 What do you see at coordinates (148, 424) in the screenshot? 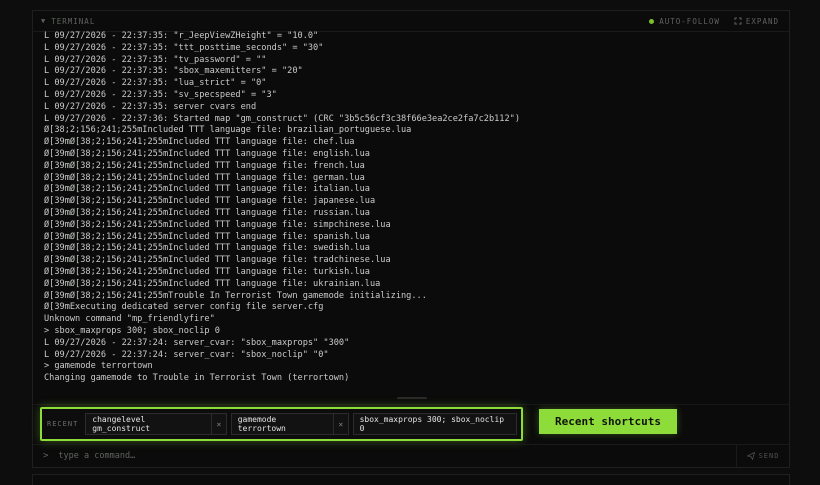
I see `recent-chip-text: changelevel gm_construct` at bounding box center [148, 424].